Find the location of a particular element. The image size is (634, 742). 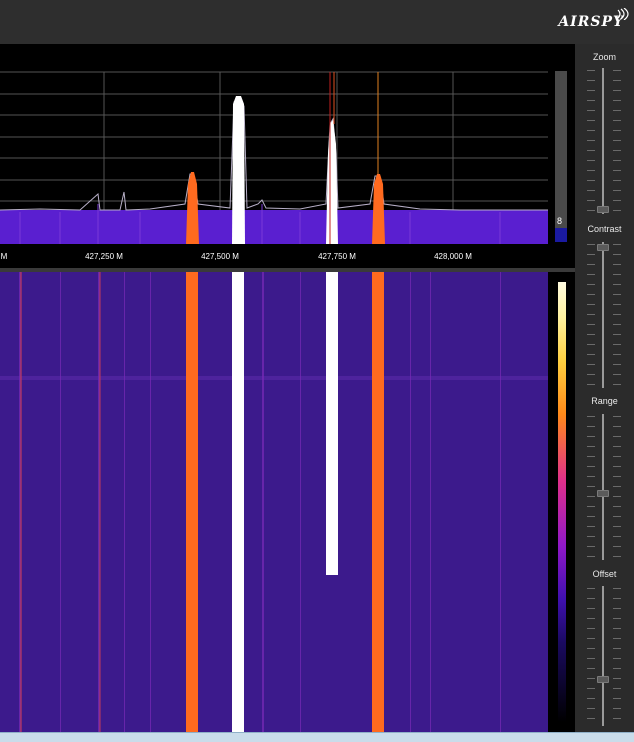

zoom-label: Zoom is located at coordinates (604, 57).